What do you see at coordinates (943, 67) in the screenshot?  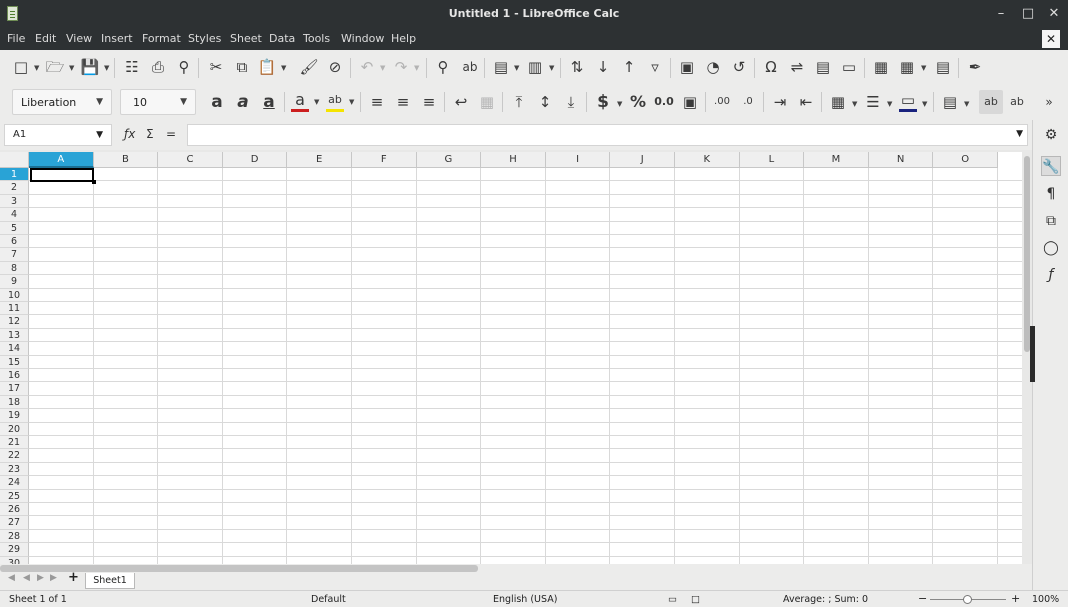 I see `split-window-icon: ▤` at bounding box center [943, 67].